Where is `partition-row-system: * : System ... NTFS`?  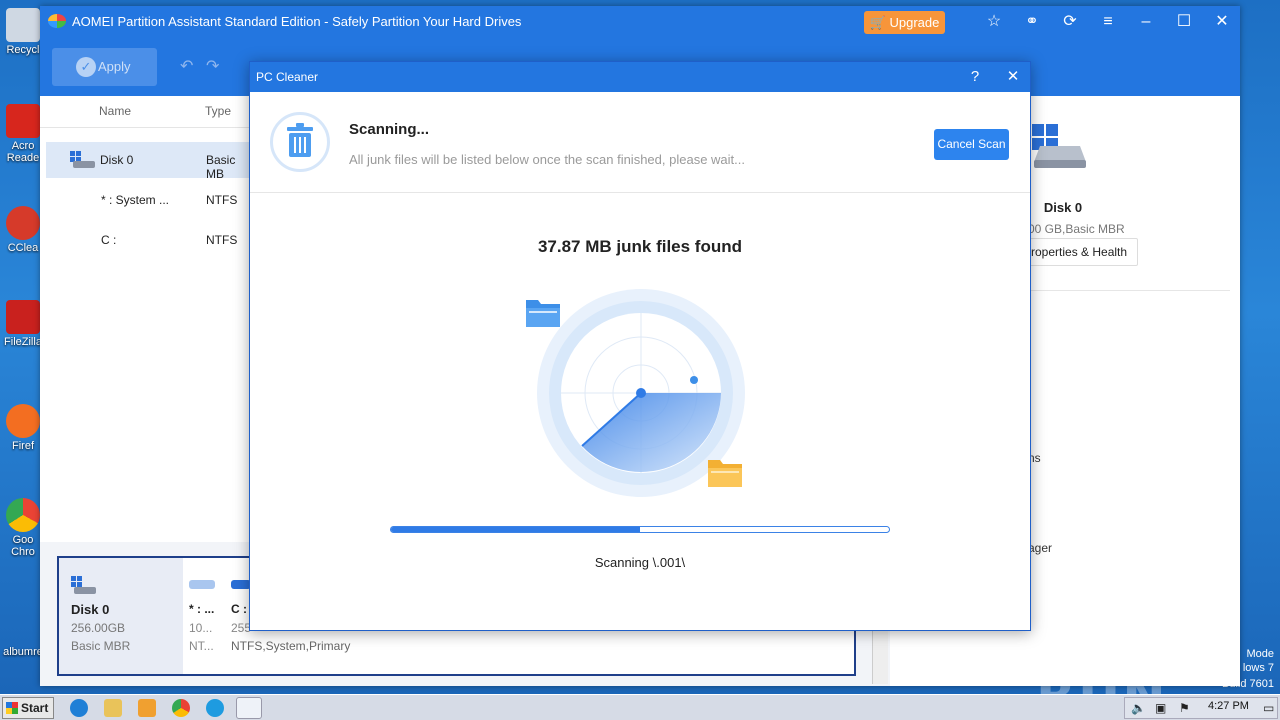
partition-row-system: * : System ... NTFS is located at coordinates (148, 200).